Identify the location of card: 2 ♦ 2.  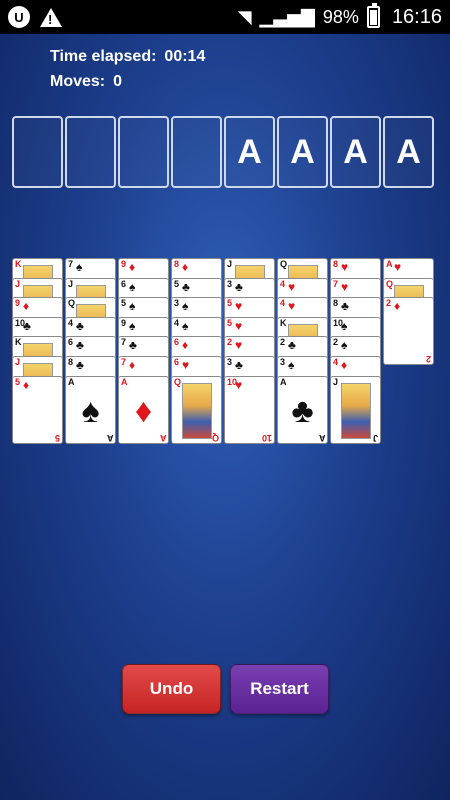
(408, 331).